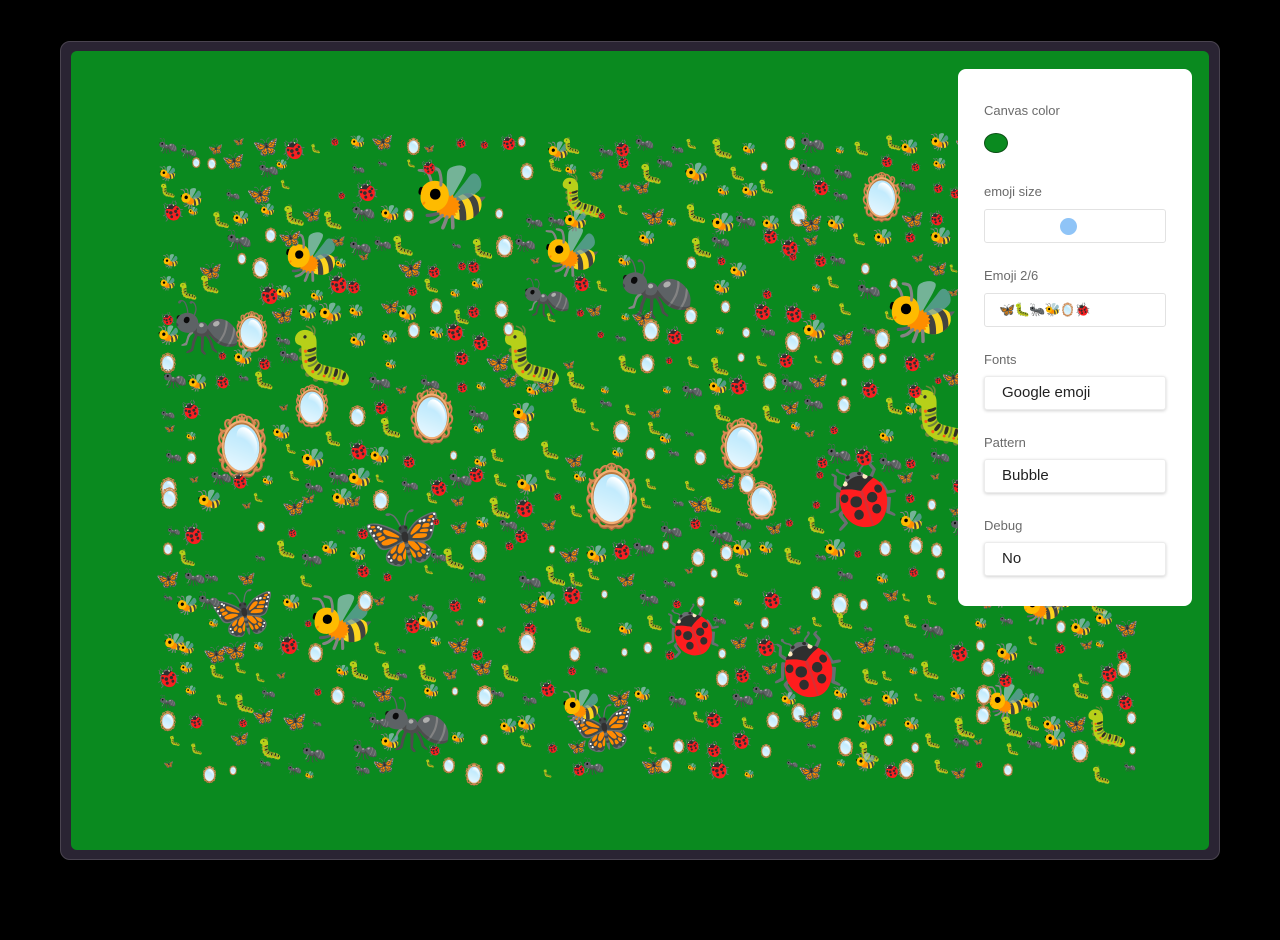 The width and height of the screenshot is (1280, 940). Describe the element at coordinates (1068, 226) in the screenshot. I see `emoji-size-slider-thumb` at that location.